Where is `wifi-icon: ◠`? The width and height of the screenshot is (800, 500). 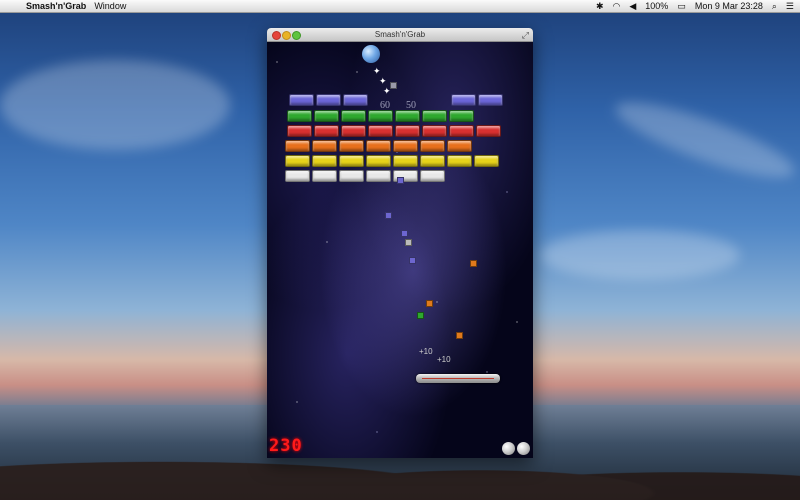
wifi-icon: ◠ is located at coordinates (617, 6).